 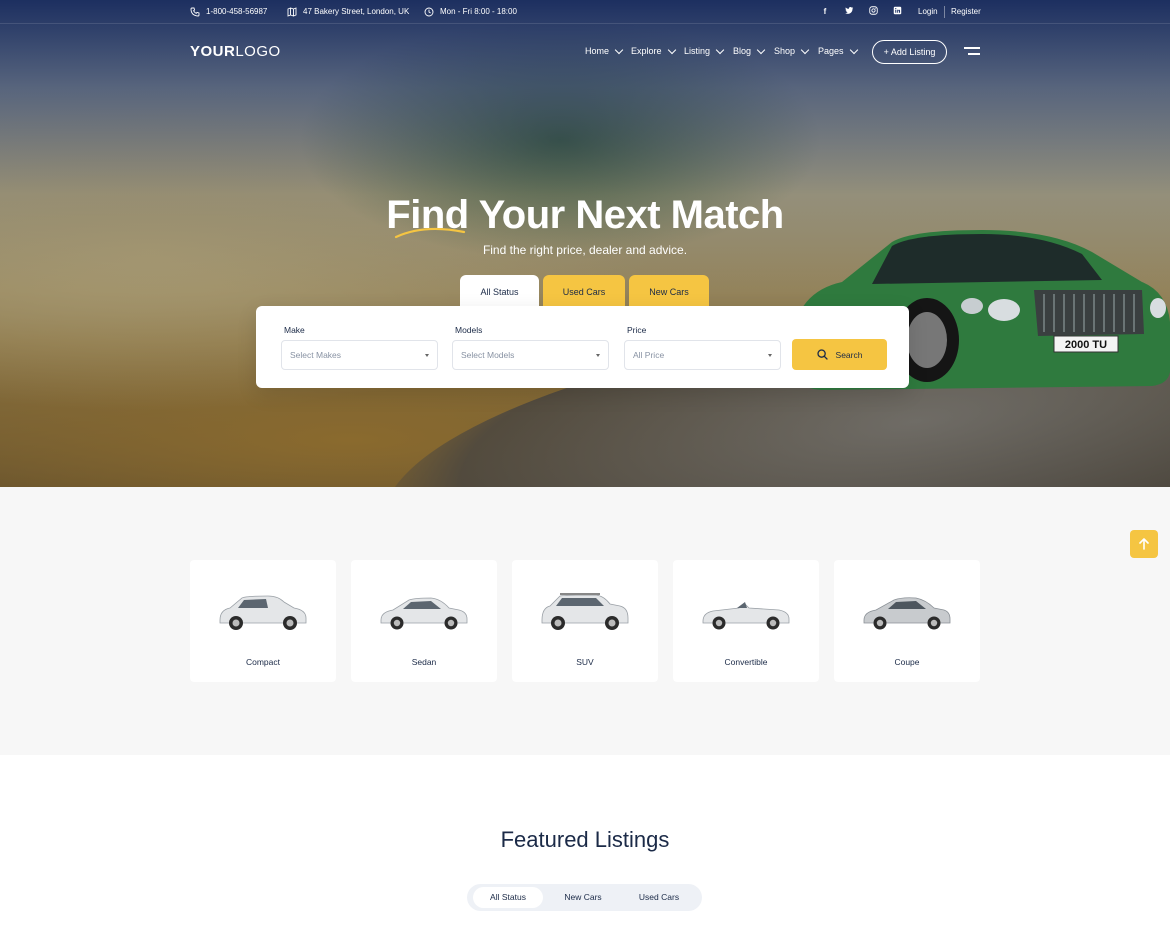 I want to click on hours-info: Mon - Fri 8:00 - 18:00, so click(x=470, y=12).